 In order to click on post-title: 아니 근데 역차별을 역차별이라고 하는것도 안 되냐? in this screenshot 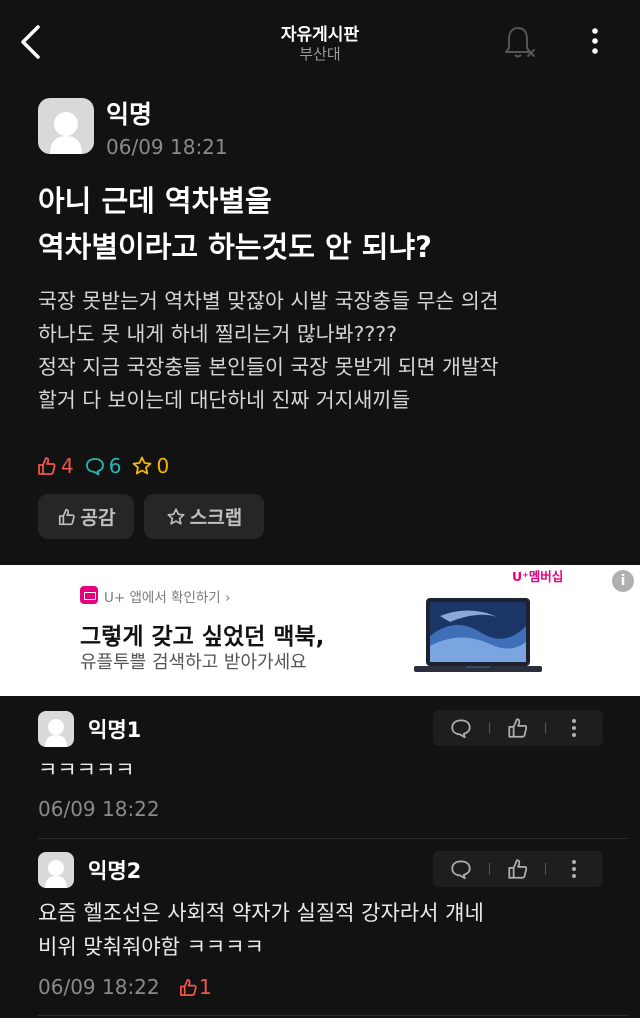, I will do `click(328, 224)`.